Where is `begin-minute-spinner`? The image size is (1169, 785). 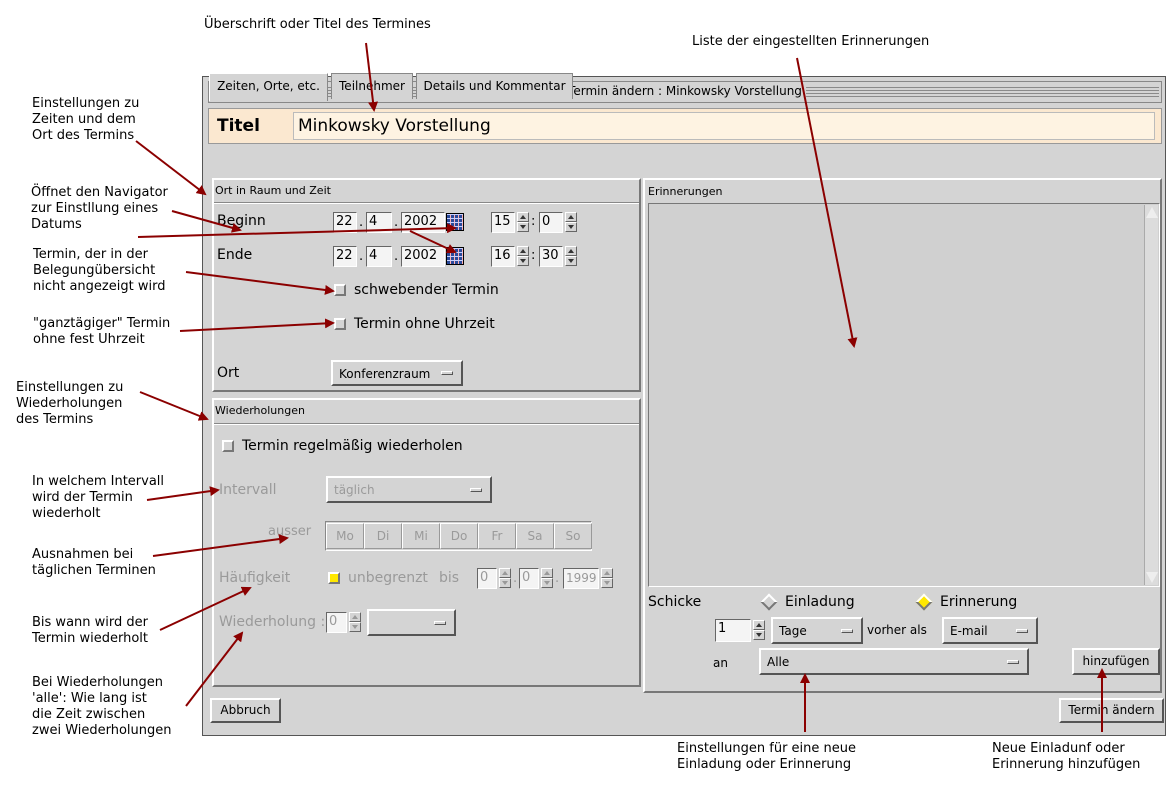 begin-minute-spinner is located at coordinates (571, 222).